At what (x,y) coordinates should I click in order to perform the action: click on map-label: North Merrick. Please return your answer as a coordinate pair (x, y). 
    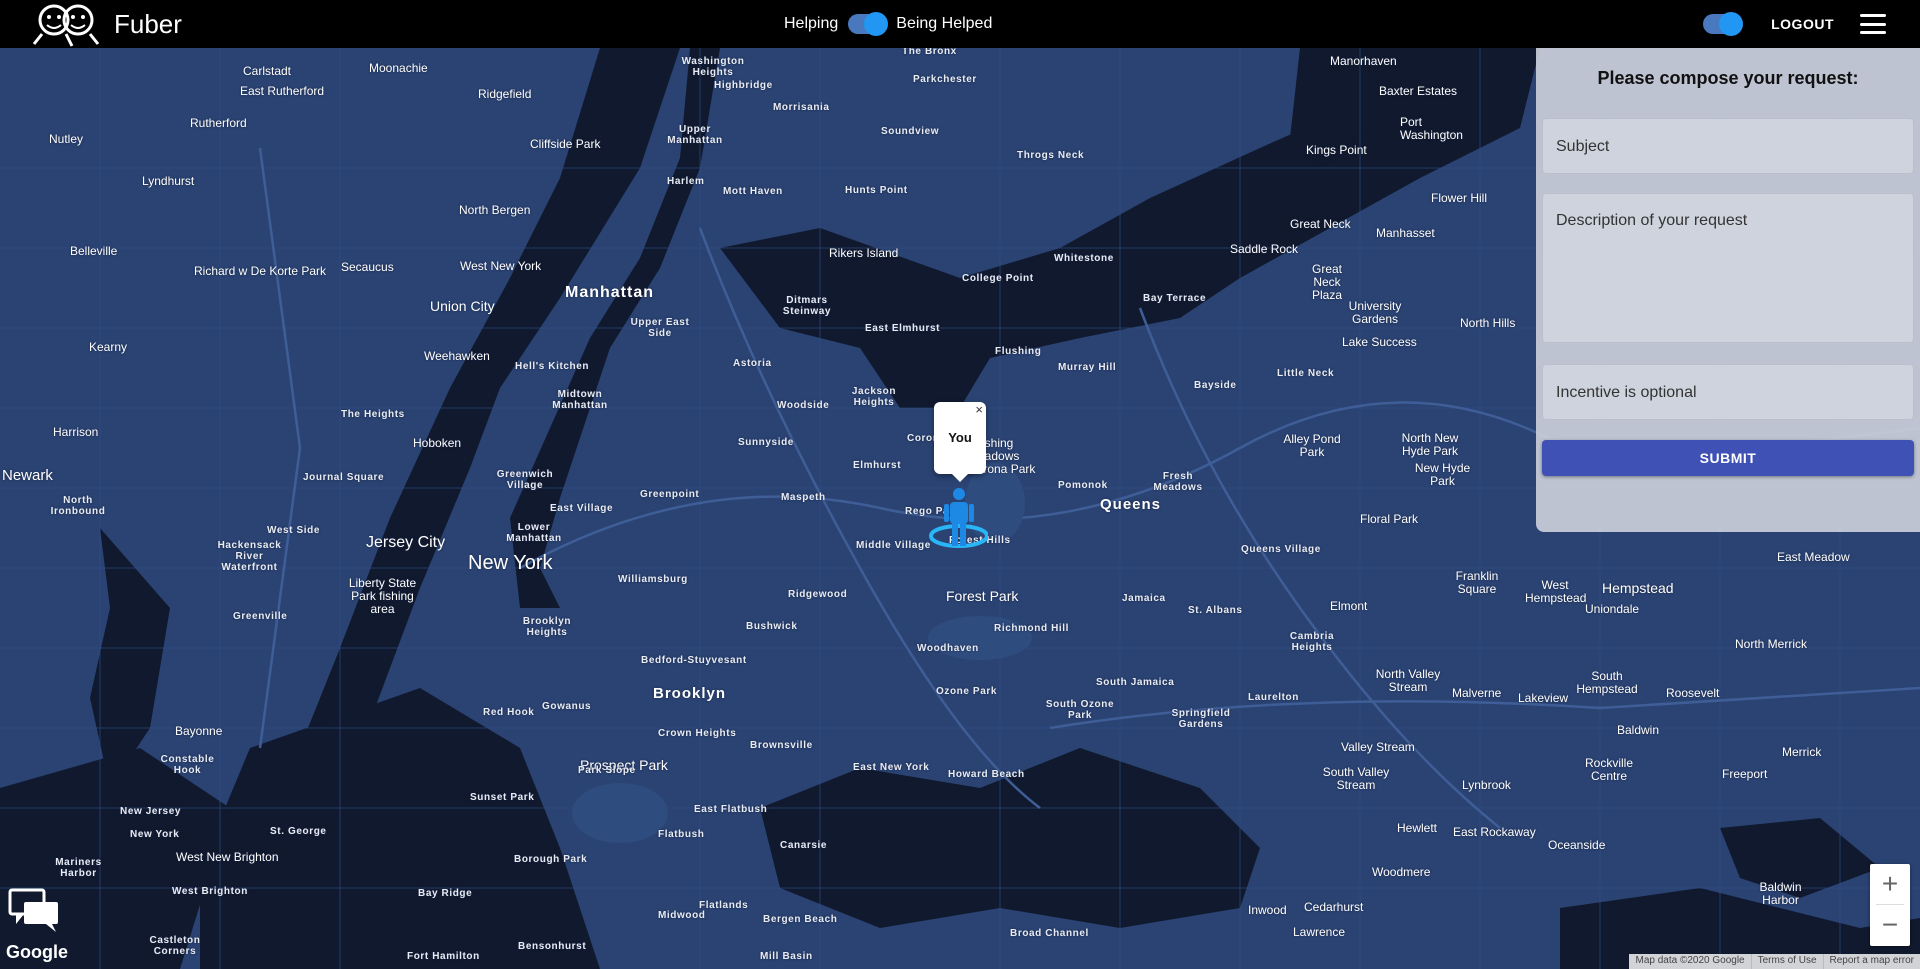
    Looking at the image, I should click on (1771, 644).